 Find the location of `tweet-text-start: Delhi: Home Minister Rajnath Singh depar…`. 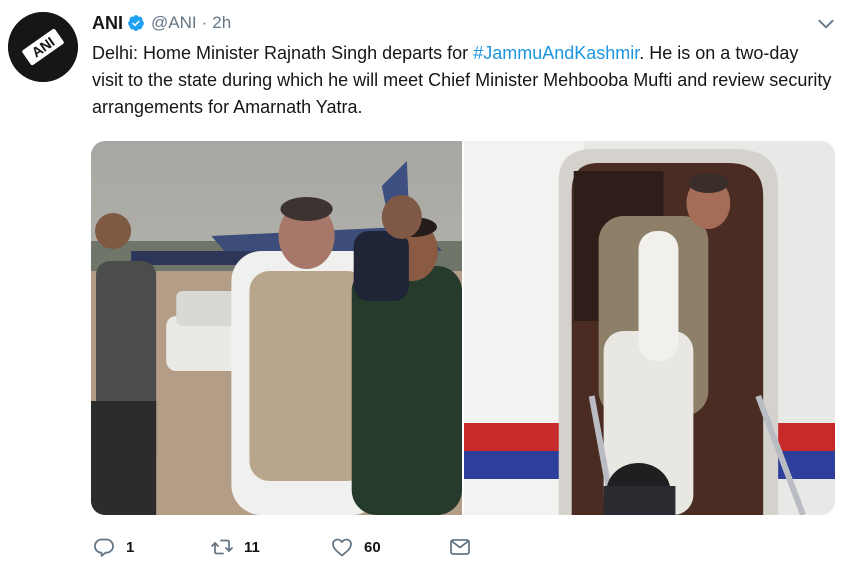

tweet-text-start: Delhi: Home Minister Rajnath Singh depar… is located at coordinates (283, 53).